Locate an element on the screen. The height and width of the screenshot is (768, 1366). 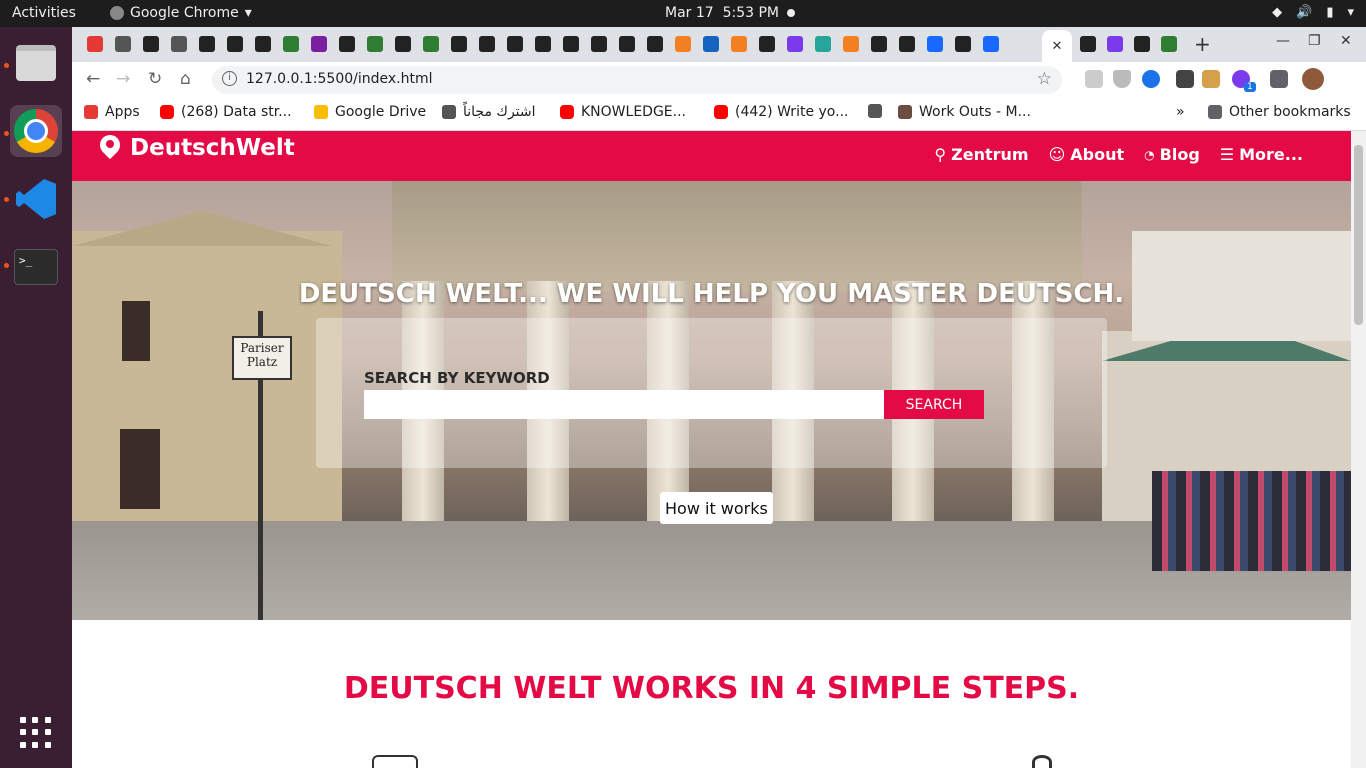
site-info-icon: i is located at coordinates (229, 78).